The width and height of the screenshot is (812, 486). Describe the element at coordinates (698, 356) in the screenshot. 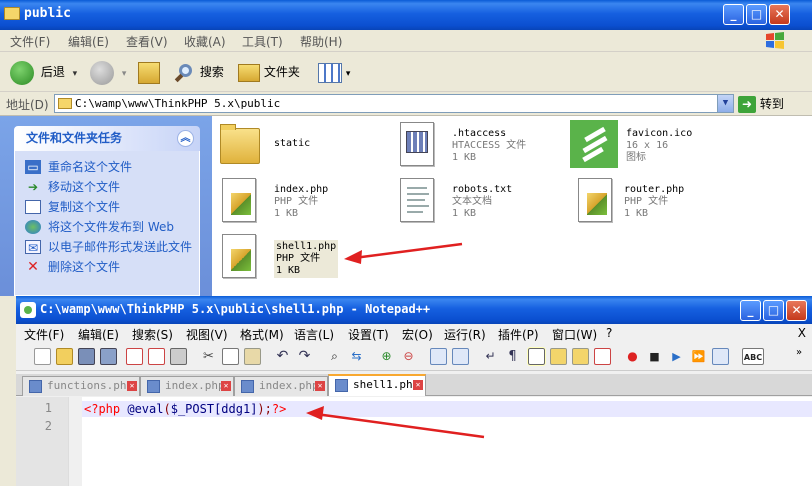

I see `run-macro-multiple-icon: ⏩` at that location.